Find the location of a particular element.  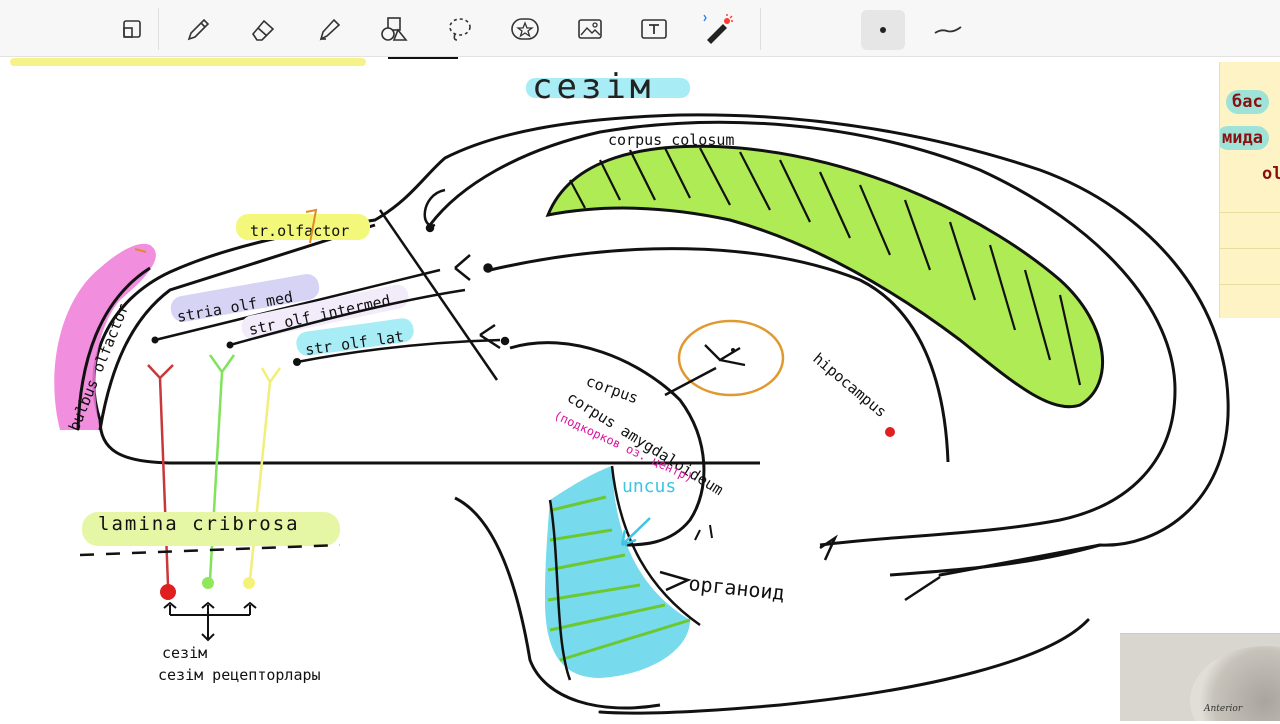

diagram-title: сезім is located at coordinates (593, 87).